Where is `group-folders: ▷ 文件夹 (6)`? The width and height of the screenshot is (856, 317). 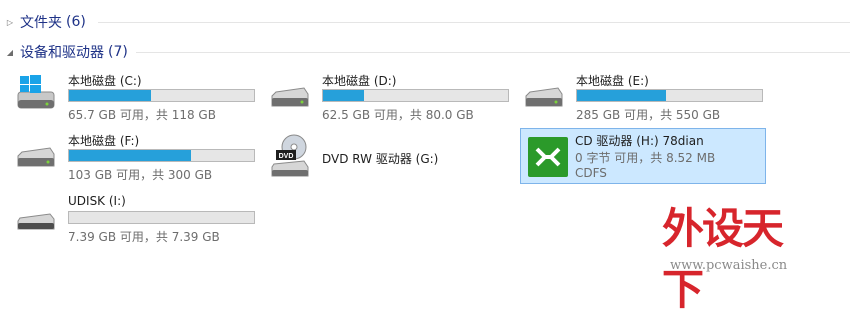 group-folders: ▷ 文件夹 (6) is located at coordinates (45, 22).